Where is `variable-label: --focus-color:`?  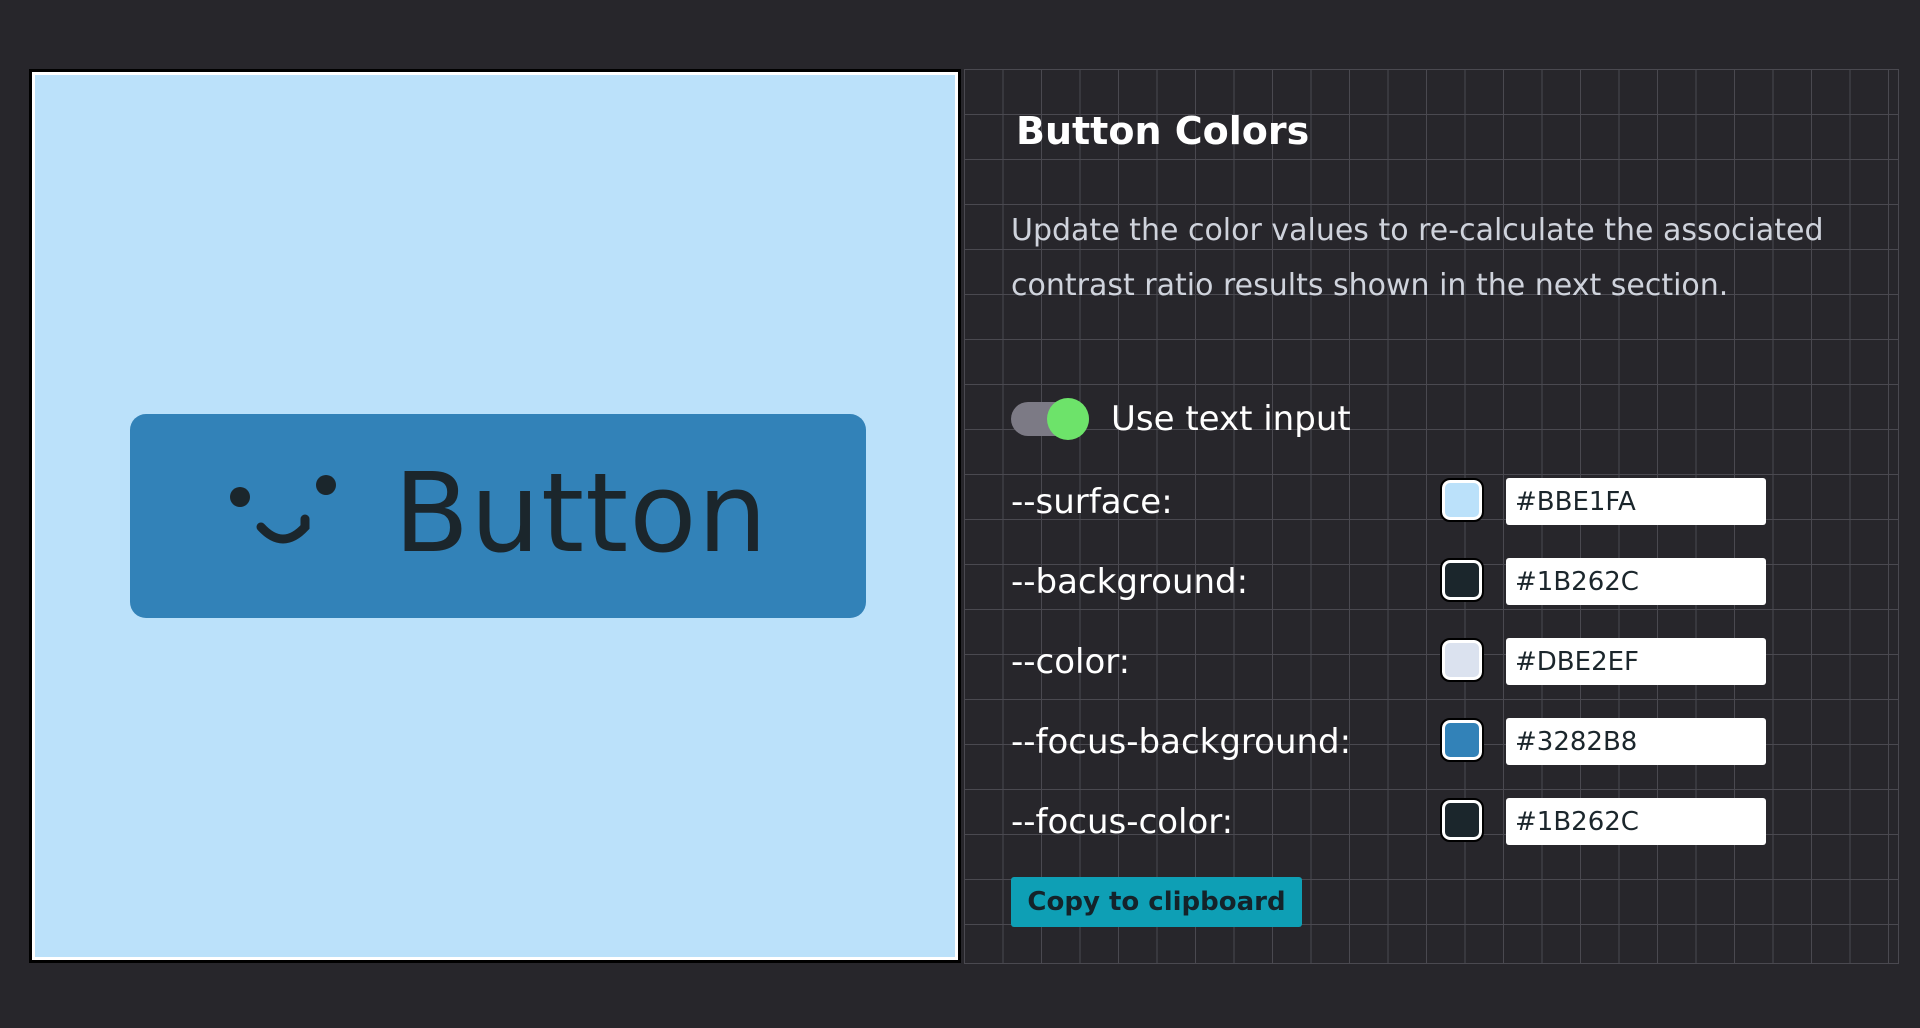 variable-label: --focus-color: is located at coordinates (1122, 822).